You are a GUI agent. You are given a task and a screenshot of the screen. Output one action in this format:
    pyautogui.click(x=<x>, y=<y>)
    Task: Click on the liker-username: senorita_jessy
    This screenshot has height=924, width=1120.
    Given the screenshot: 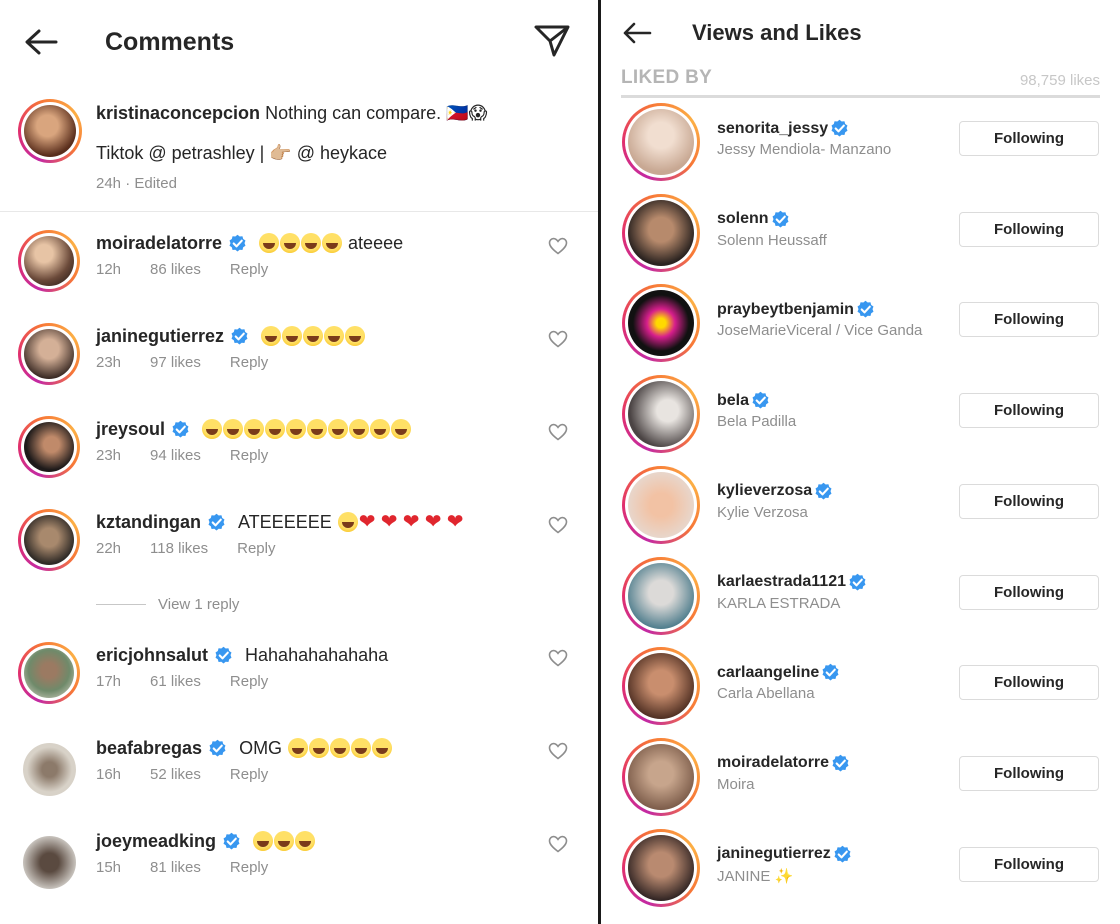 What is the action you would take?
    pyautogui.click(x=786, y=128)
    